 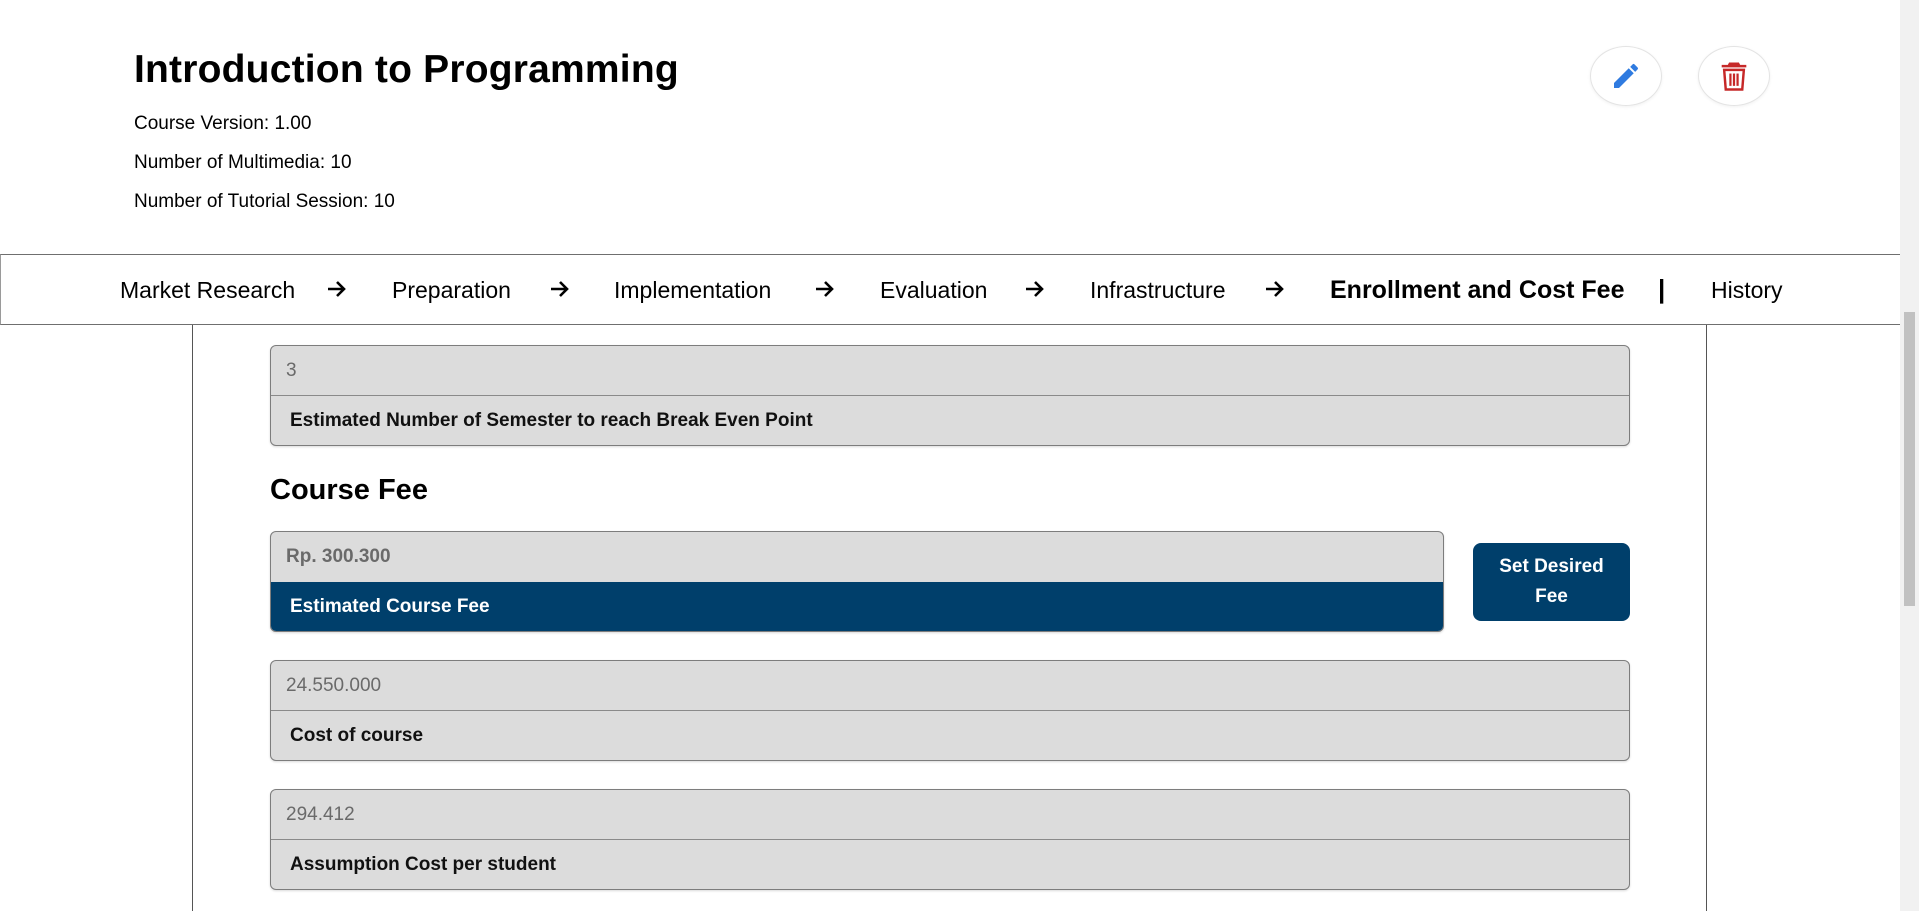 I want to click on trash-icon, so click(x=1734, y=76).